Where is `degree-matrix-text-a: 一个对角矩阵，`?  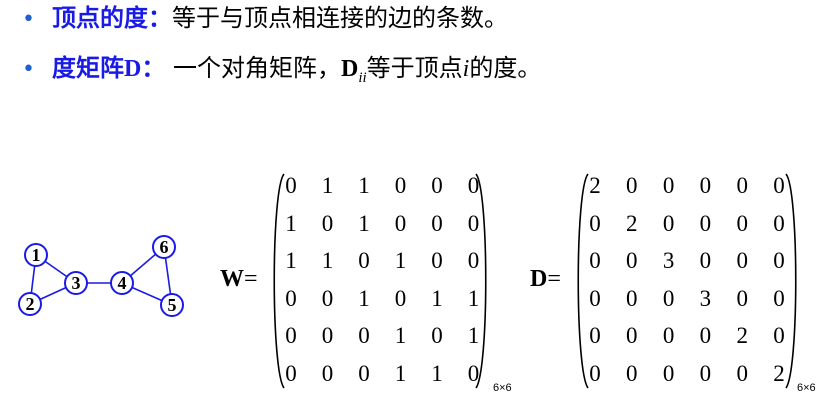 degree-matrix-text-a: 一个对角矩阵， is located at coordinates (256, 68).